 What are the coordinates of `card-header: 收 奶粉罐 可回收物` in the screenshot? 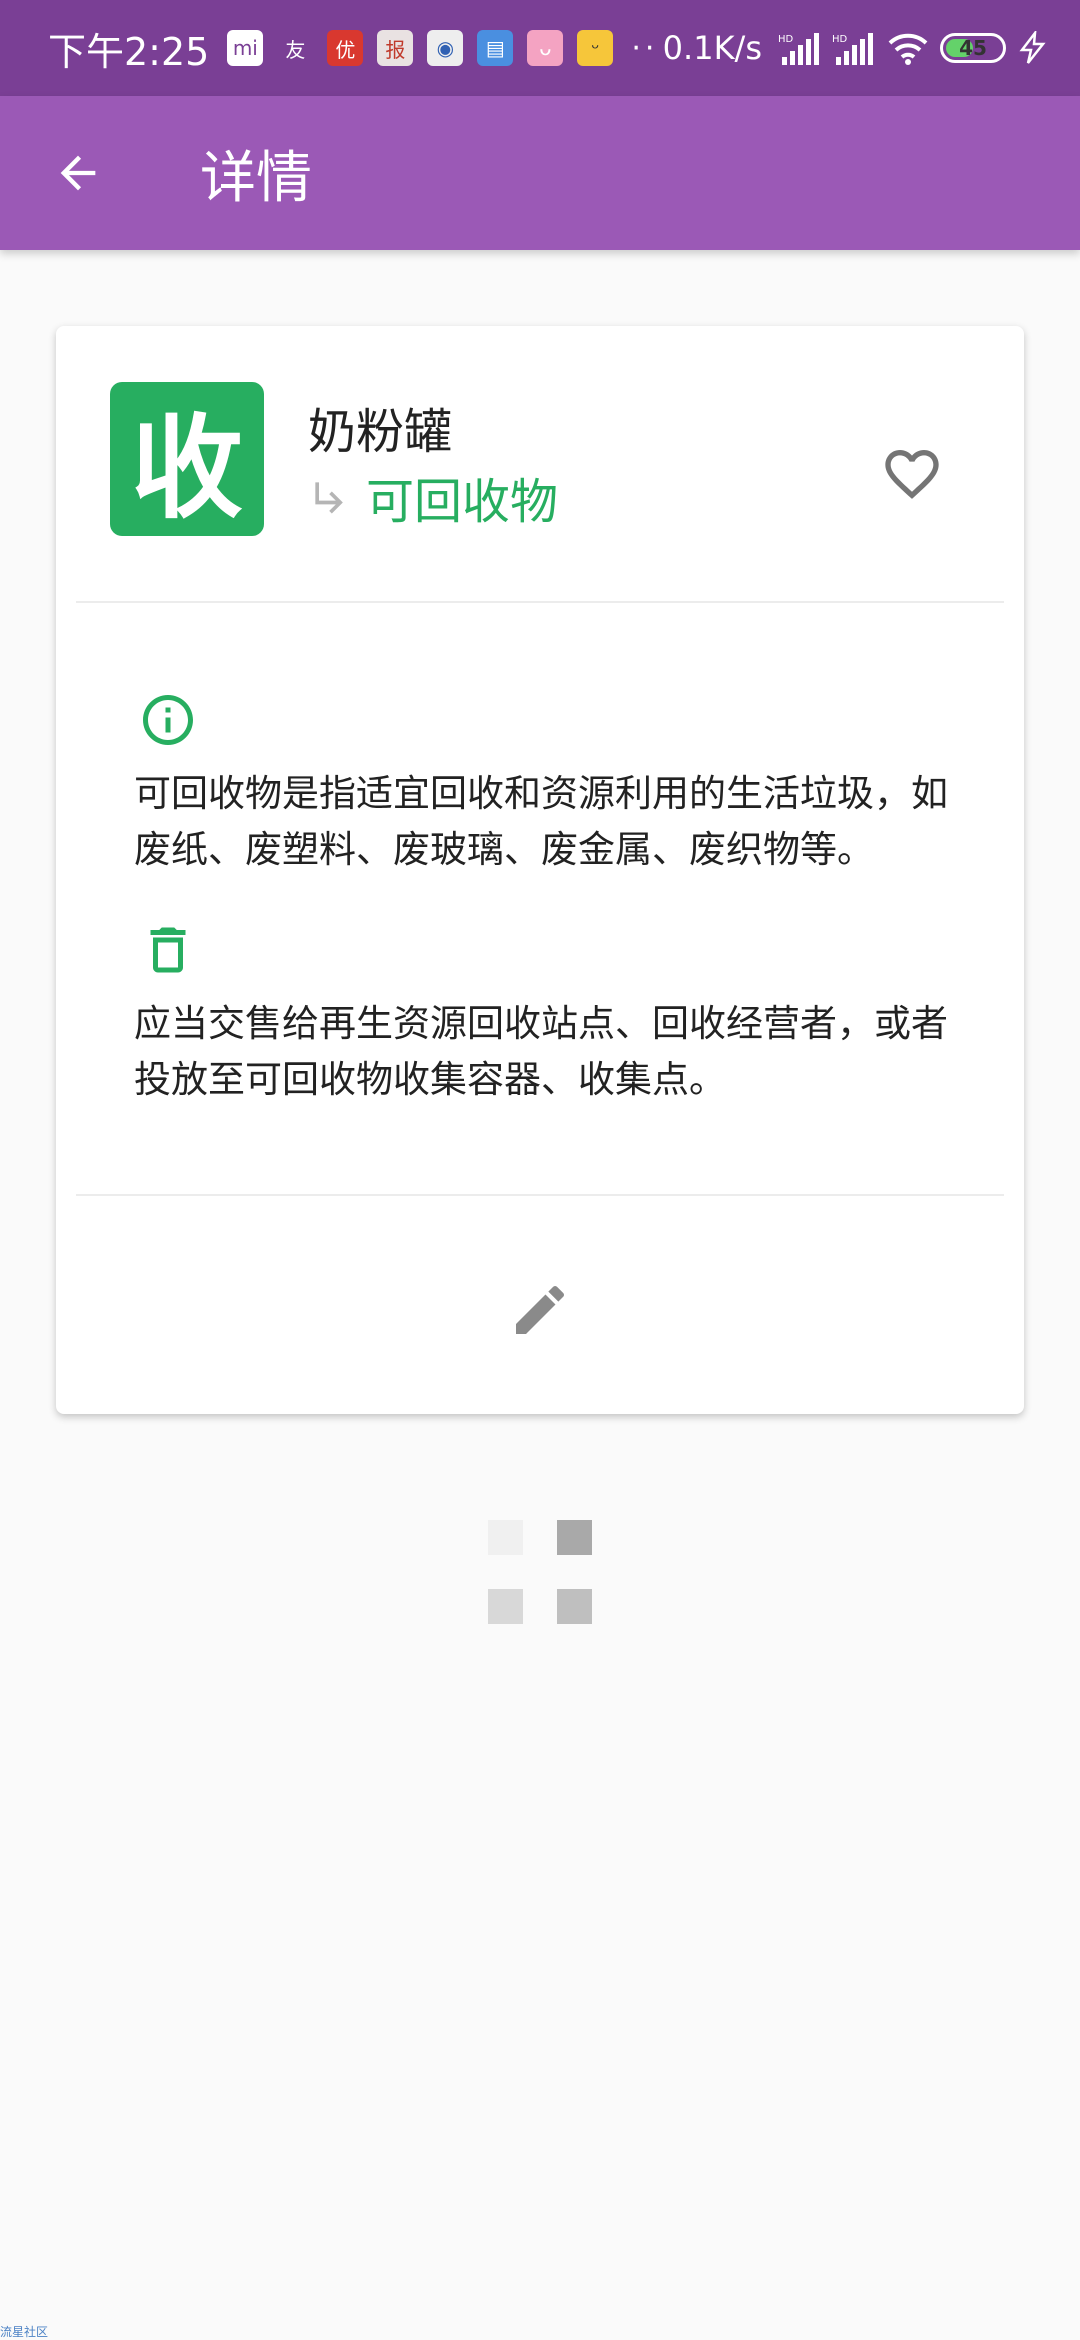 It's located at (540, 464).